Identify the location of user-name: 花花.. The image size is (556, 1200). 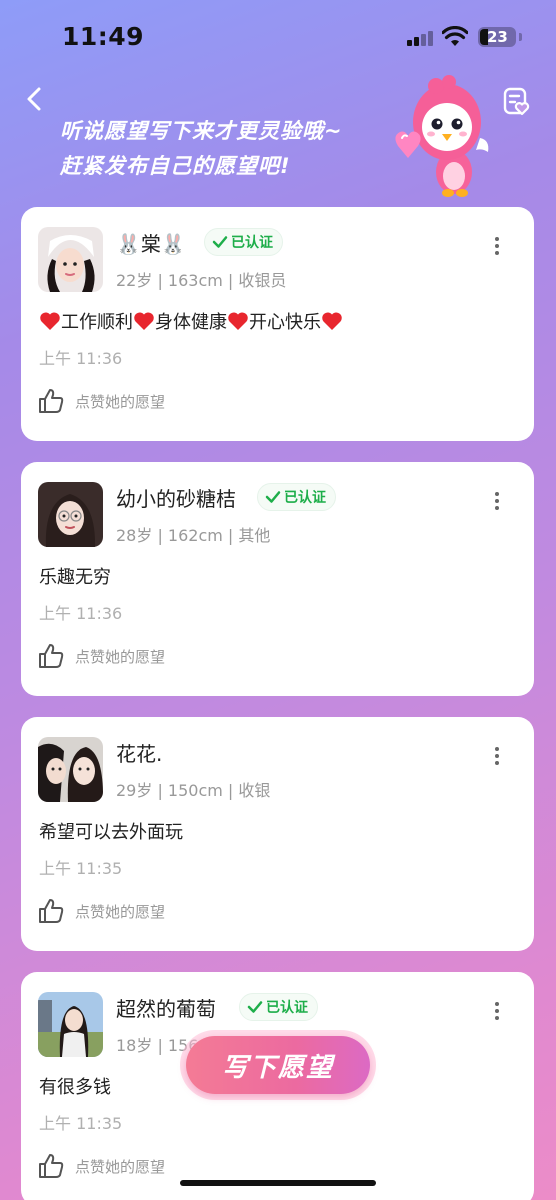
(139, 754).